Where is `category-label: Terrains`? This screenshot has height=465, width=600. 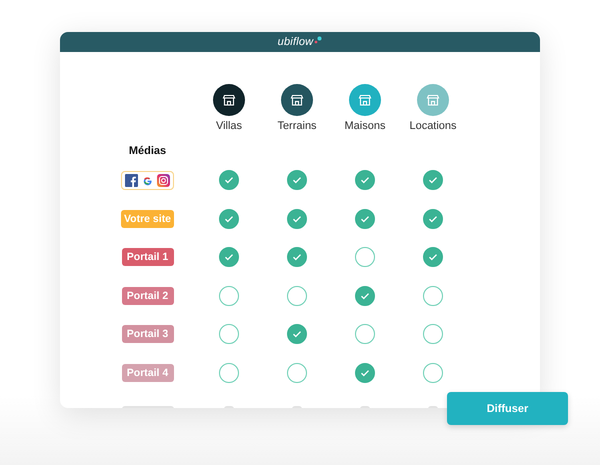 category-label: Terrains is located at coordinates (297, 126).